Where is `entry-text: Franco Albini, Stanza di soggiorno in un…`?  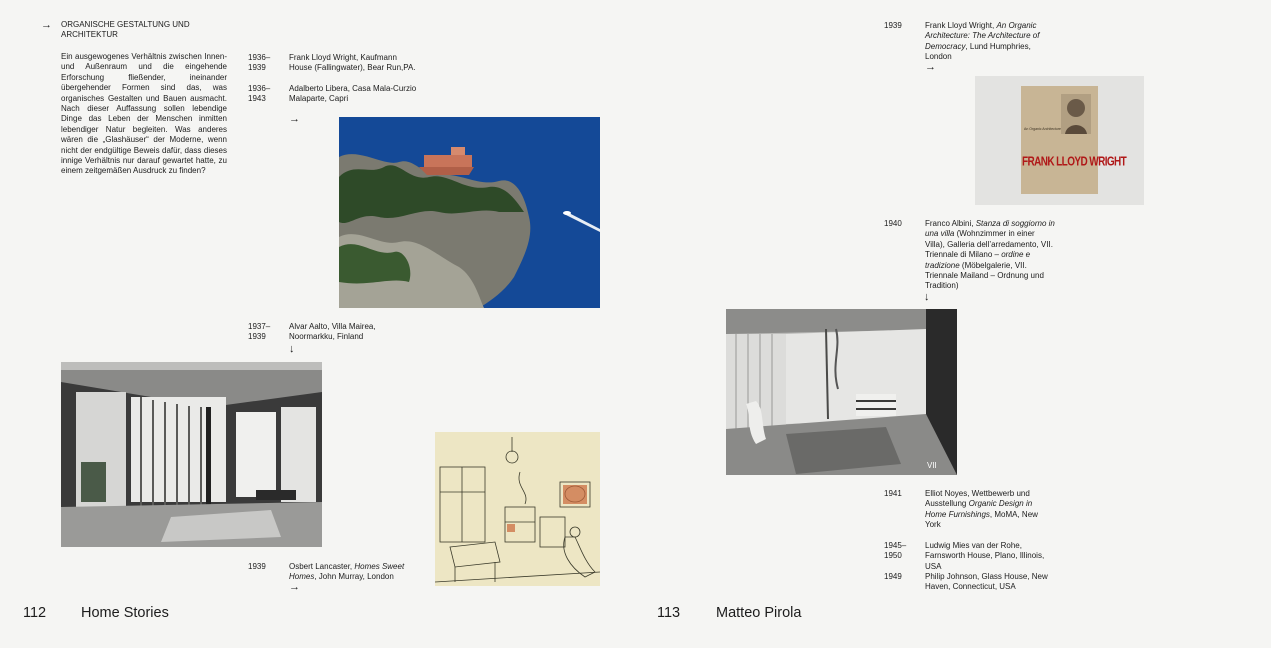
entry-text: Franco Albini, Stanza di soggiorno in un… is located at coordinates (990, 255).